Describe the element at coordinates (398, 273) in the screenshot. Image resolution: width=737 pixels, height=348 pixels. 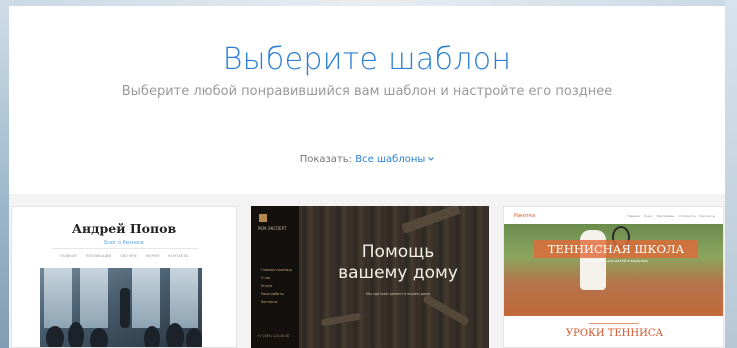
I see `headline-line: вашему дому` at that location.